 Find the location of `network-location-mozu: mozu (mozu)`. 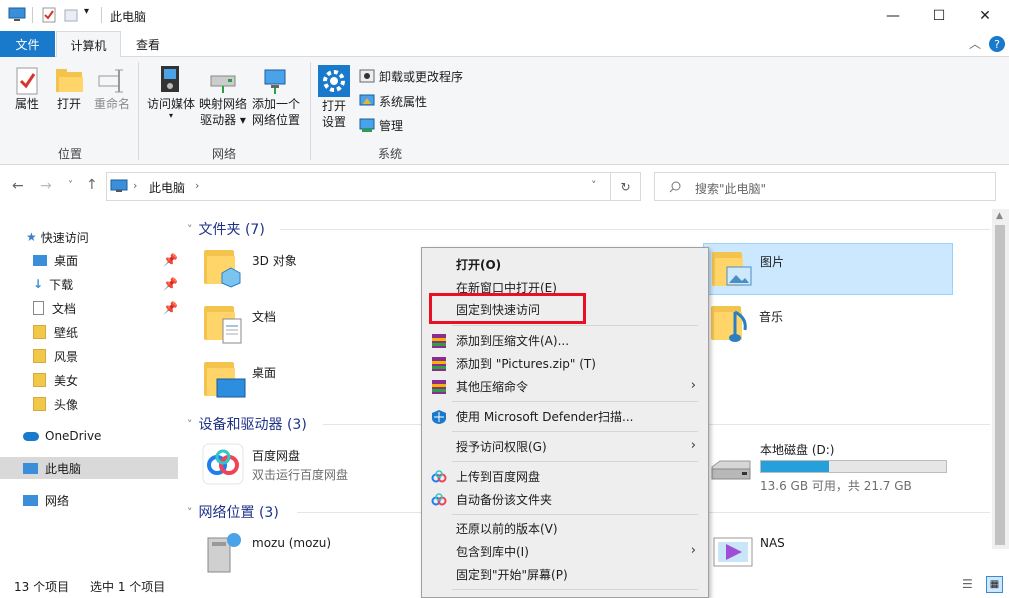

network-location-mozu: mozu (mozu) is located at coordinates (307, 552).